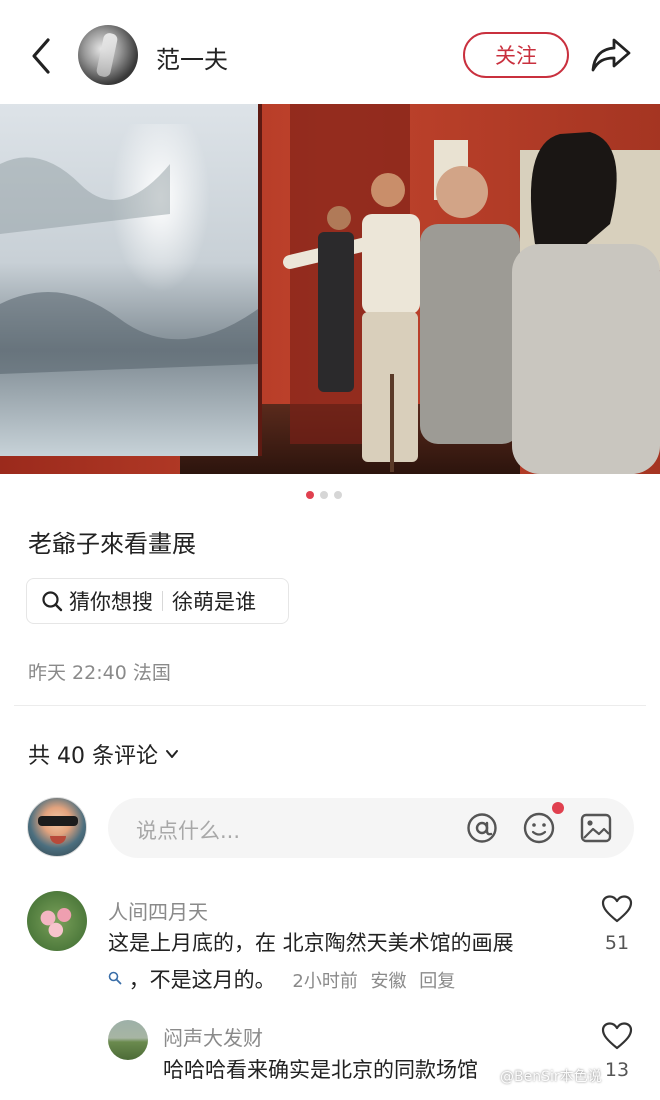  I want to click on like-count: 51, so click(617, 943).